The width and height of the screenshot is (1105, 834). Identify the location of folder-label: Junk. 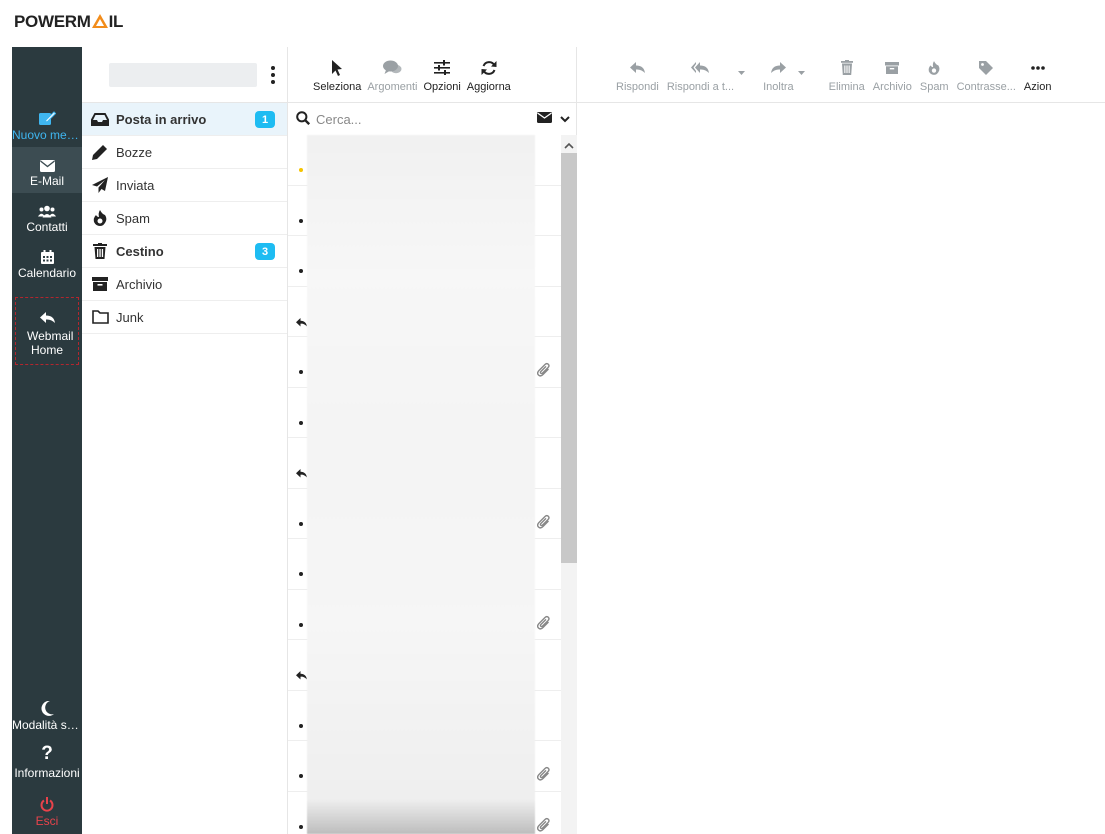
(130, 317).